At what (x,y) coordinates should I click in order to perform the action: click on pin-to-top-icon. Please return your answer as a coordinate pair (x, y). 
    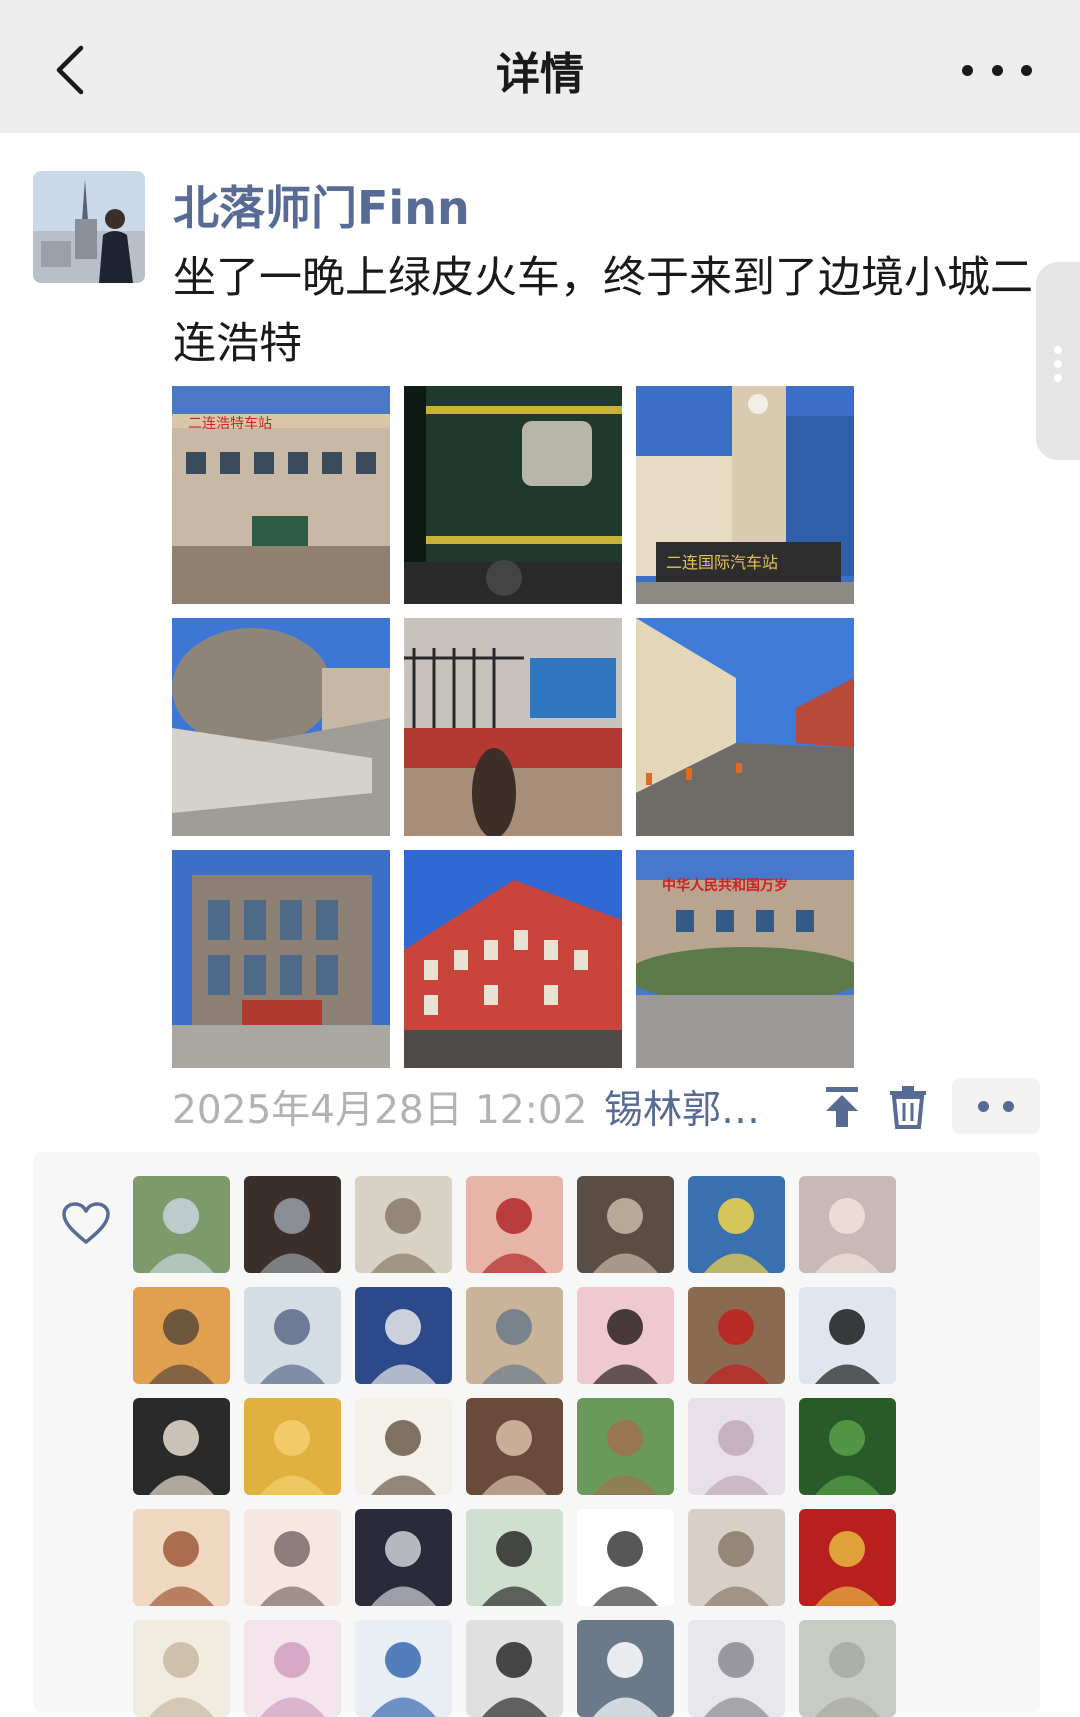
    Looking at the image, I should click on (842, 1107).